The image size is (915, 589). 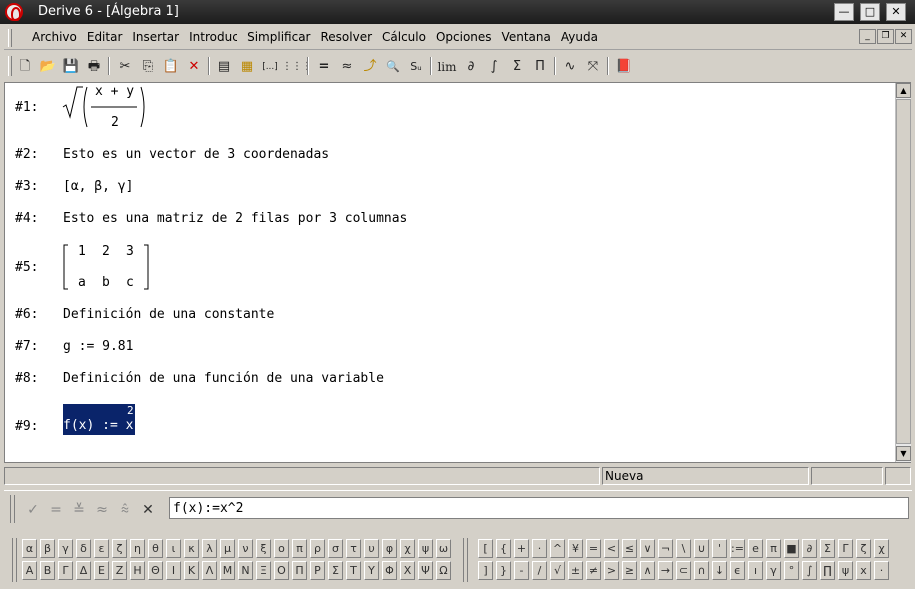 I want to click on symbol-key: Ξ, so click(x=263, y=570).